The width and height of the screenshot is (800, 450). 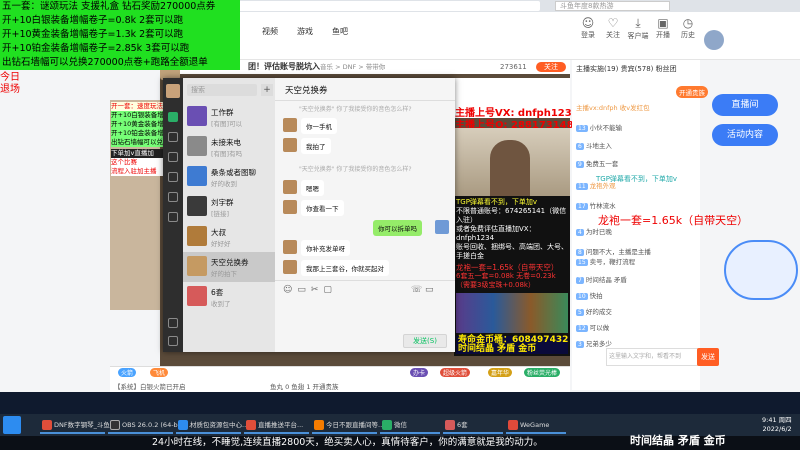 I want to click on header-history: ◷ 历史, so click(x=688, y=28).